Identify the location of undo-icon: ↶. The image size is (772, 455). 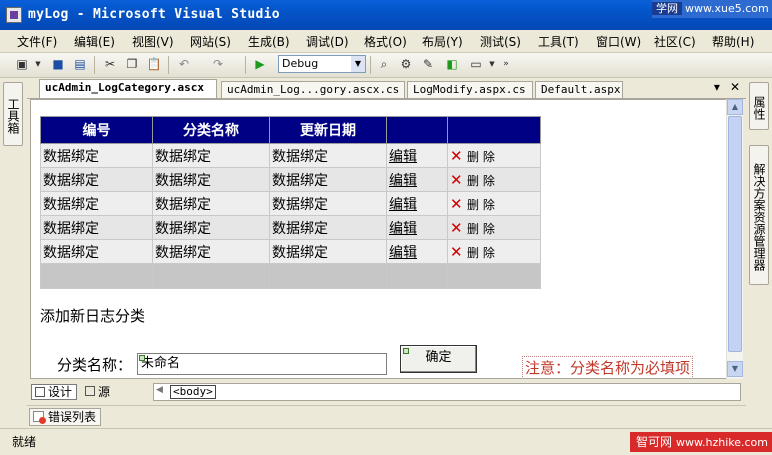
(184, 64).